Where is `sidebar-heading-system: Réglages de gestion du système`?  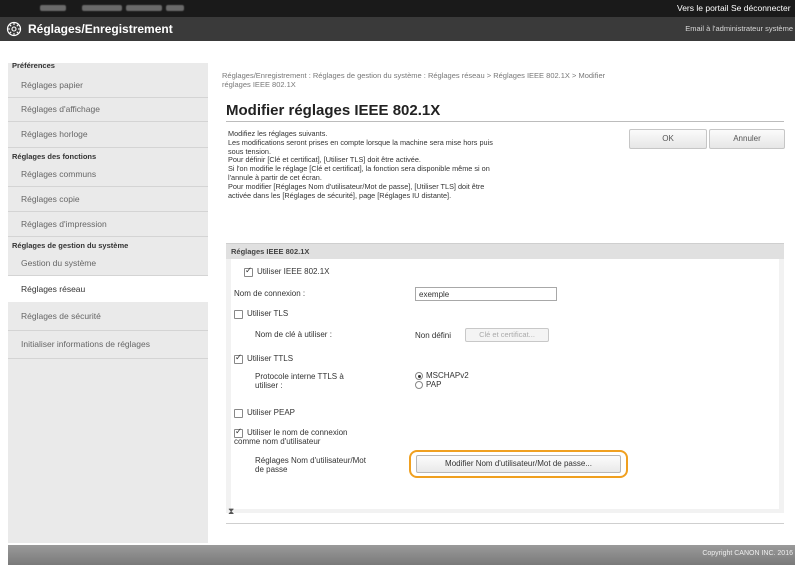 sidebar-heading-system: Réglages de gestion du système is located at coordinates (70, 245).